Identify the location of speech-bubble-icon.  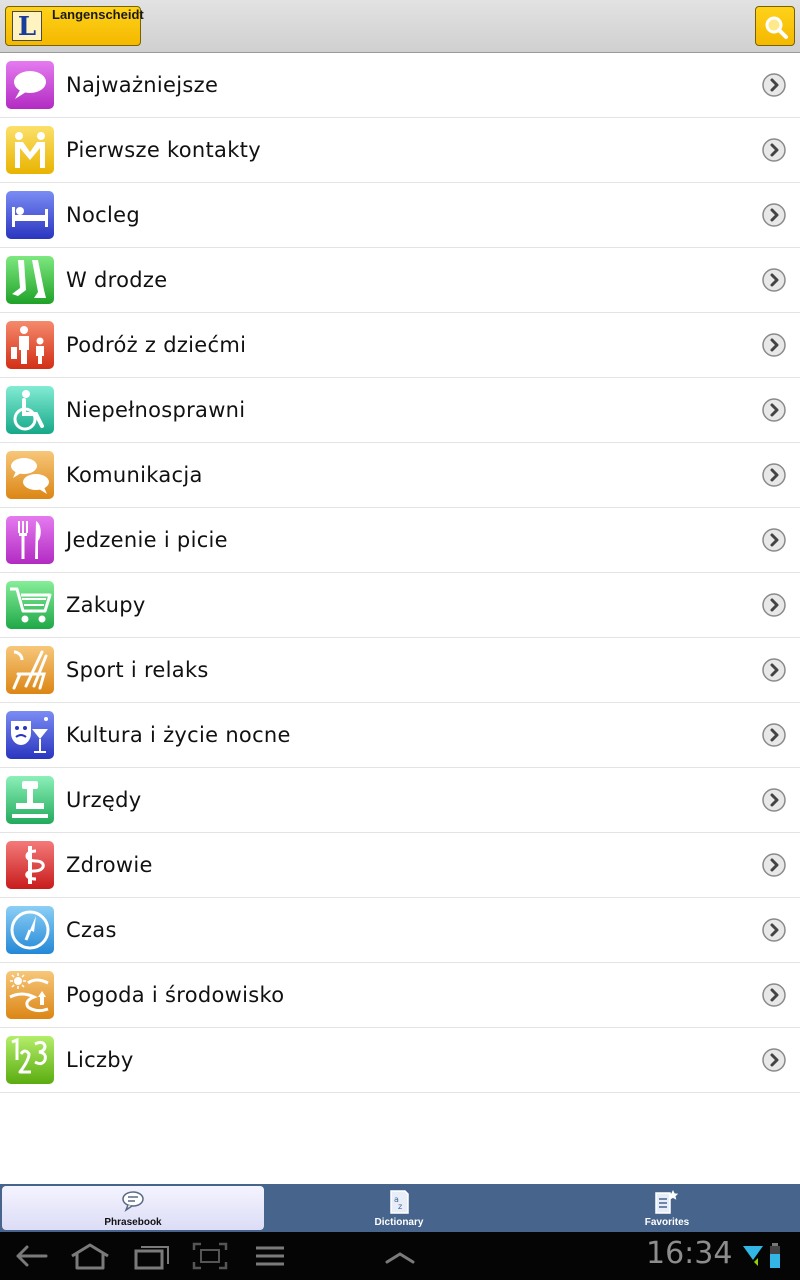
(30, 85).